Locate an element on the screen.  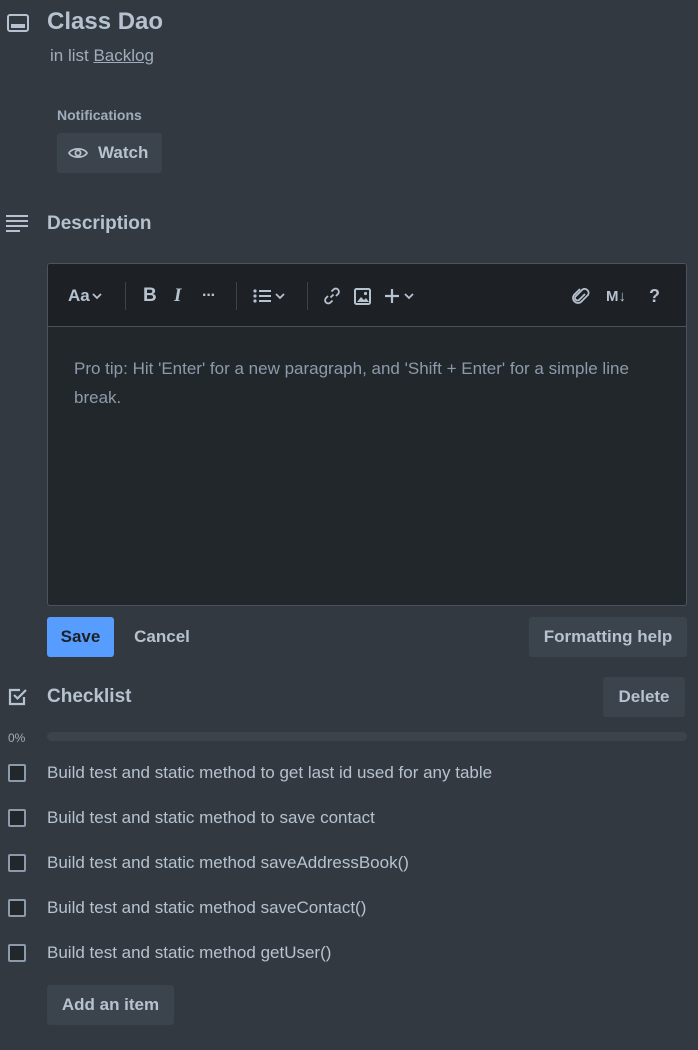
description-title: Description is located at coordinates (99, 223).